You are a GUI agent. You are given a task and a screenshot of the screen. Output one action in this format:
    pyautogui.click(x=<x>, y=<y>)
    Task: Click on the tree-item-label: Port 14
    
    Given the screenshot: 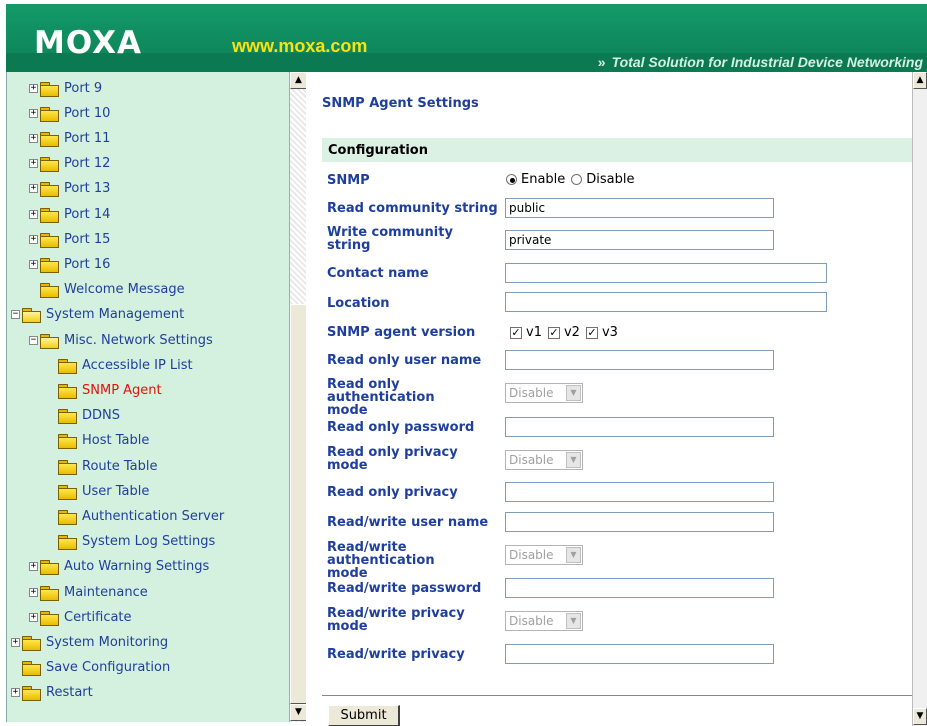 What is the action you would take?
    pyautogui.click(x=87, y=214)
    